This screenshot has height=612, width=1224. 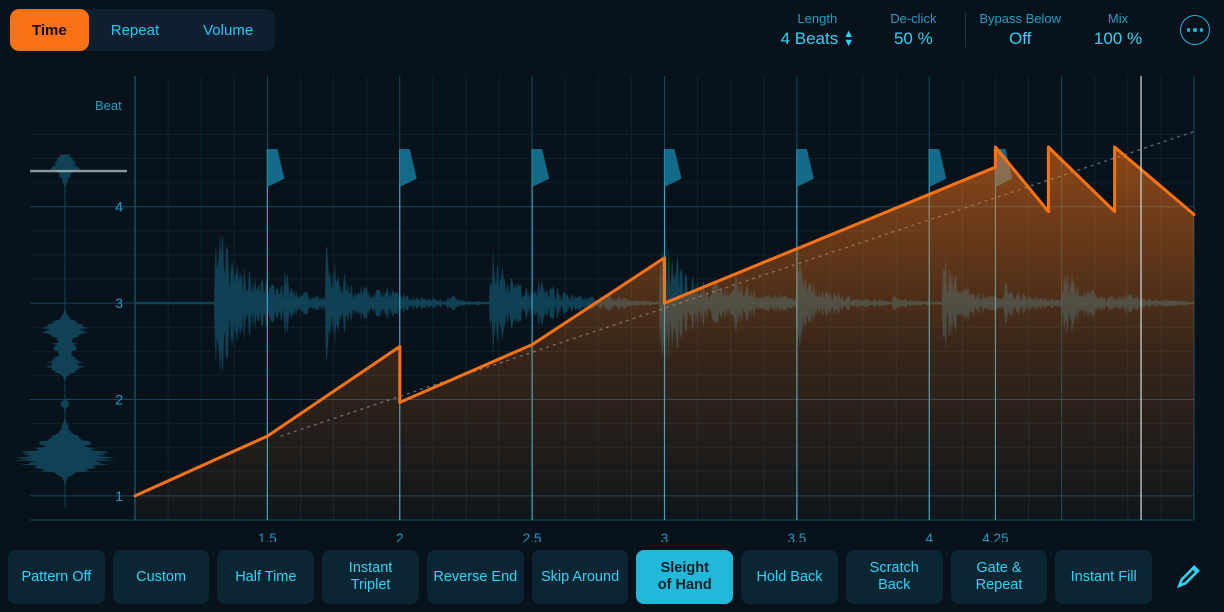 I want to click on param-mix-label: Mix, so click(x=1118, y=18).